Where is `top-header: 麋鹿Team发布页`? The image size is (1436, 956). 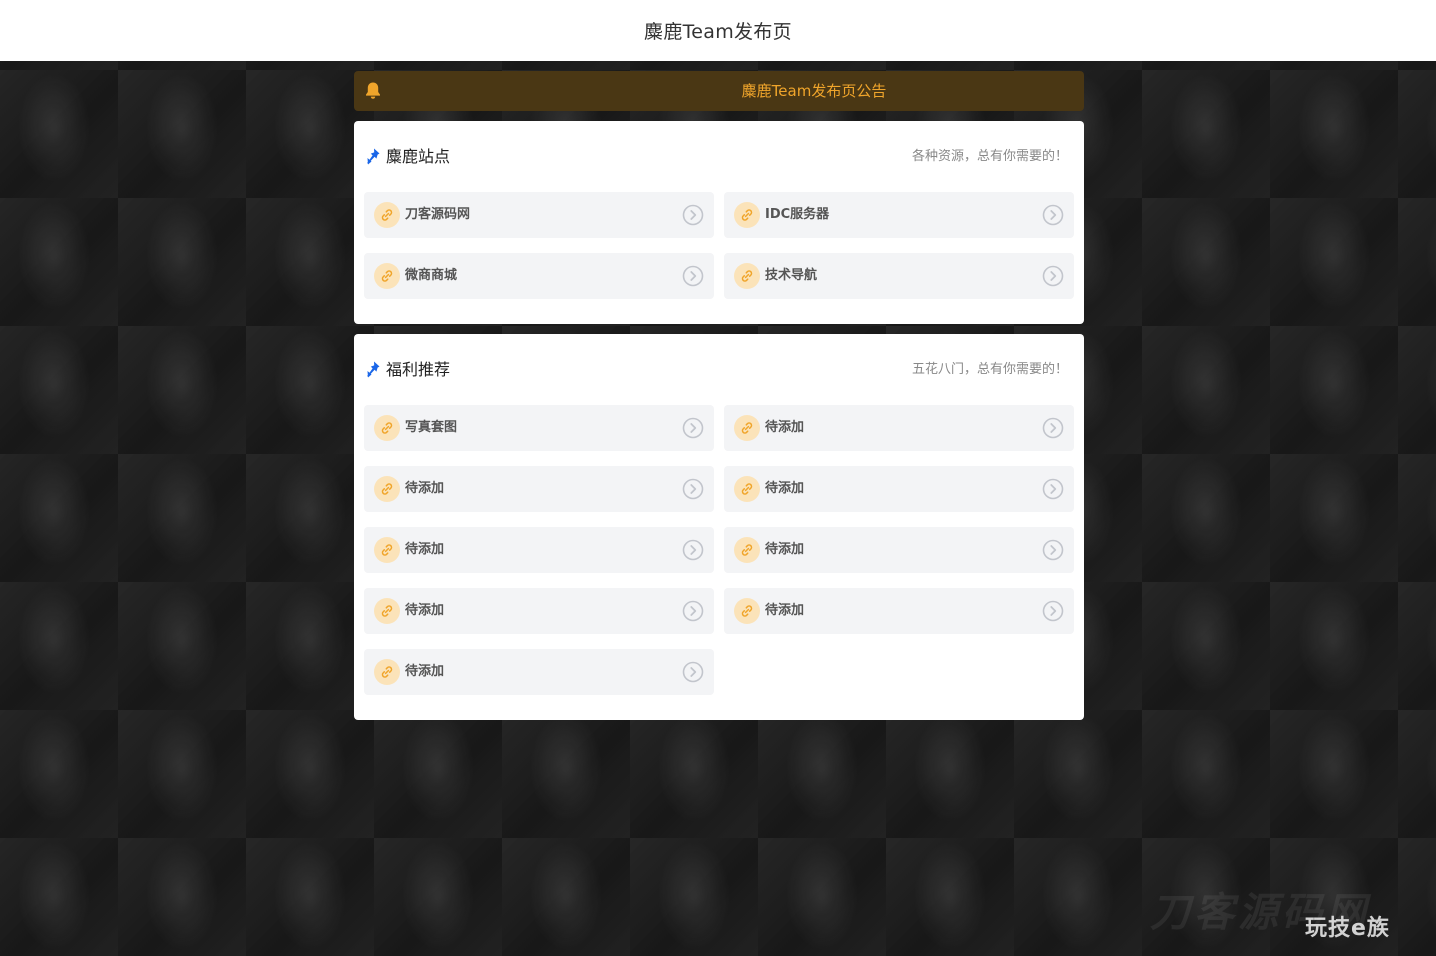 top-header: 麋鹿Team发布页 is located at coordinates (718, 30).